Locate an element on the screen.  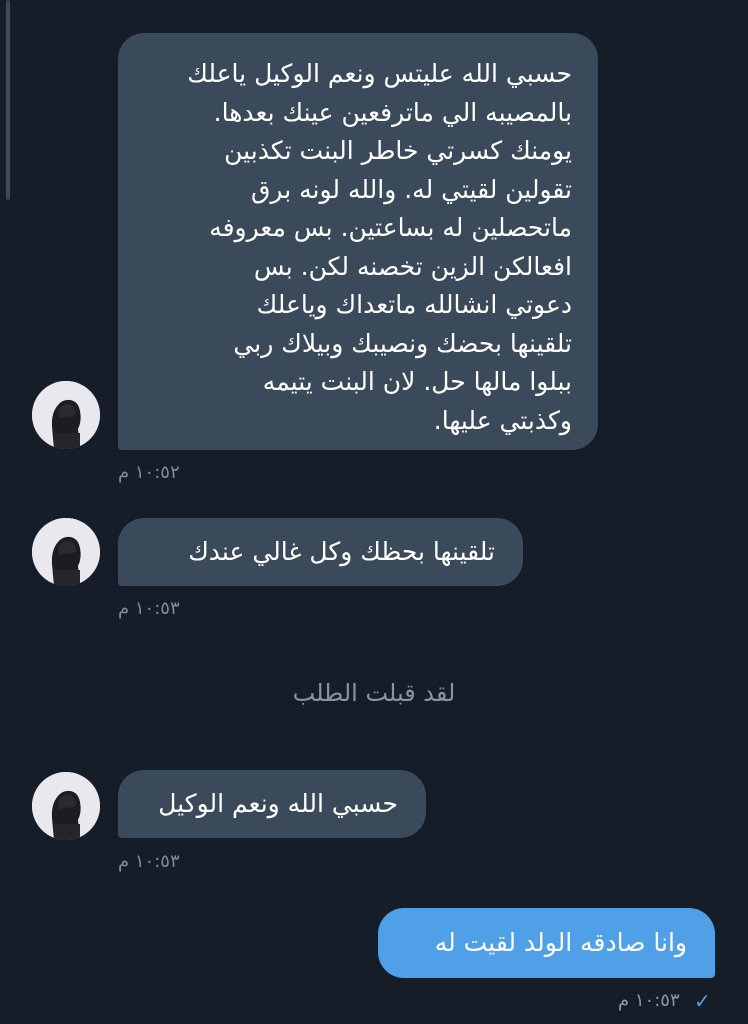
message-text: وانا صادقه الولد لقيت له is located at coordinates (560, 942).